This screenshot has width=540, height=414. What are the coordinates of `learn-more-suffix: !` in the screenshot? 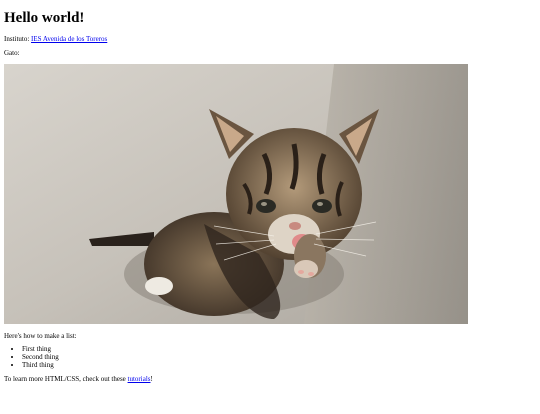 It's located at (151, 379).